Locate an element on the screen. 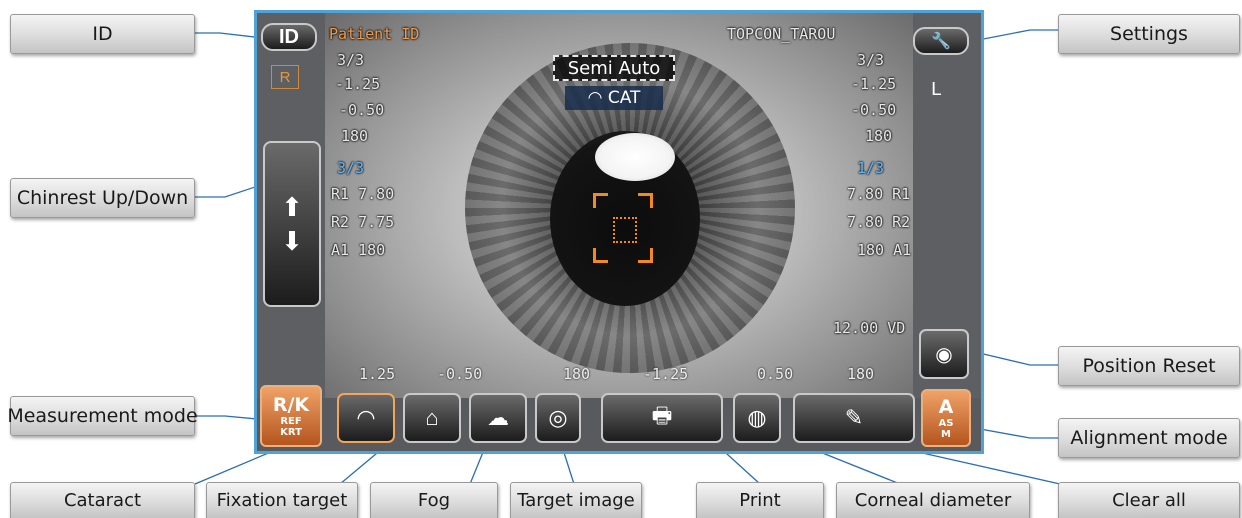  right-a1-value: 180 is located at coordinates (372, 250).